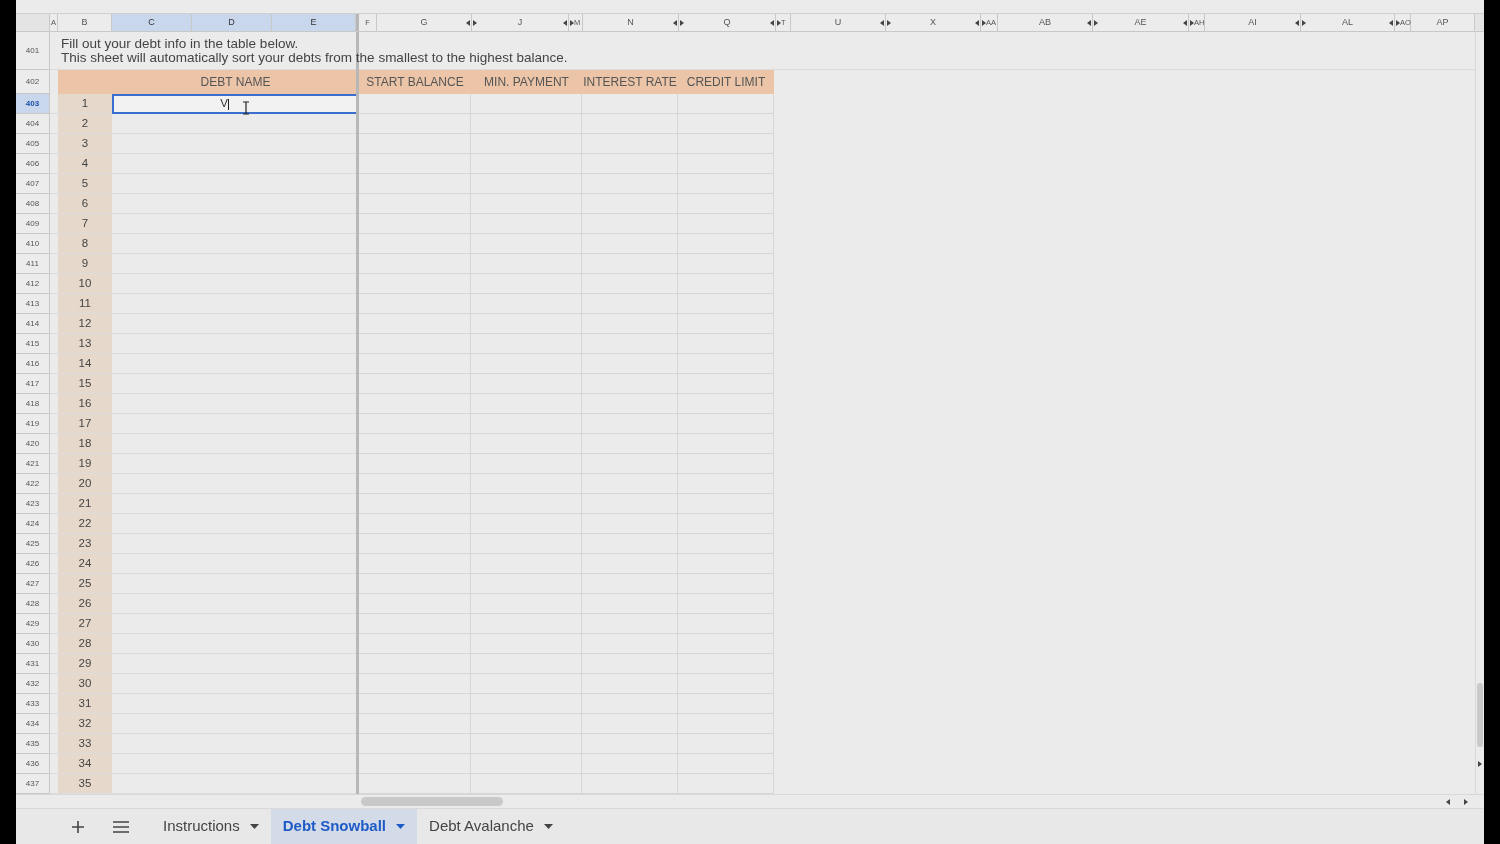 This screenshot has height=844, width=1500. Describe the element at coordinates (85, 404) in the screenshot. I see `row-number: 16` at that location.